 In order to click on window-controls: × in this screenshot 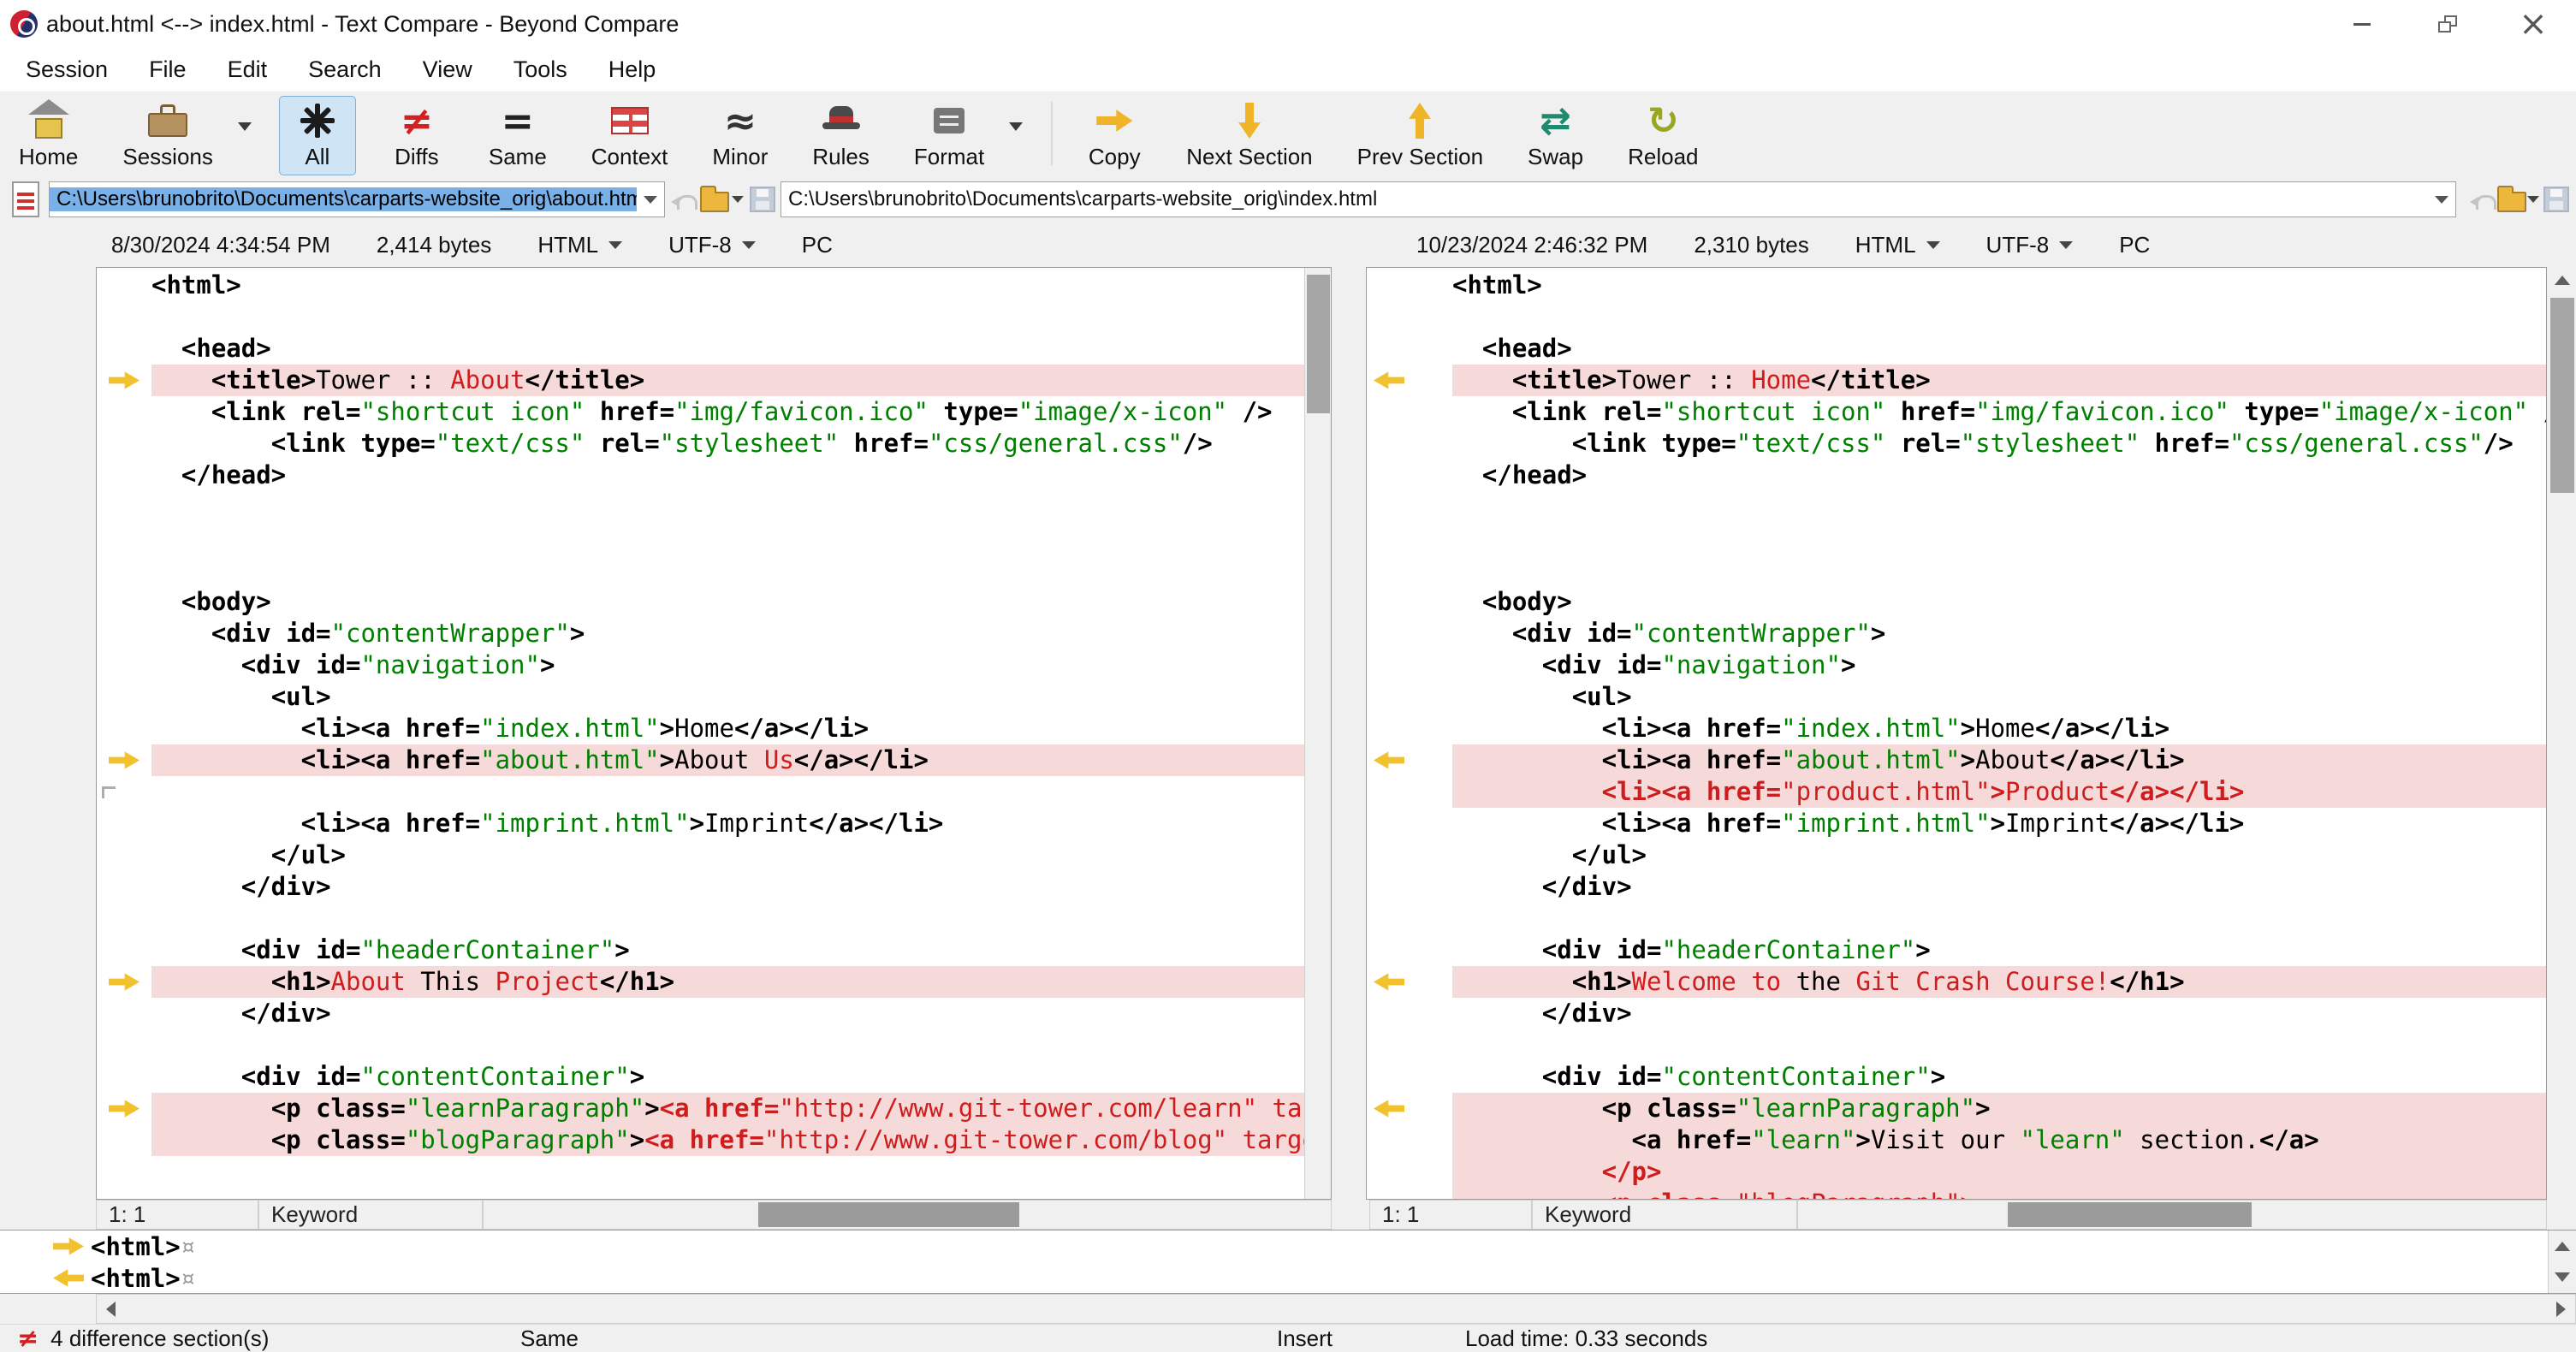, I will do `click(2447, 24)`.